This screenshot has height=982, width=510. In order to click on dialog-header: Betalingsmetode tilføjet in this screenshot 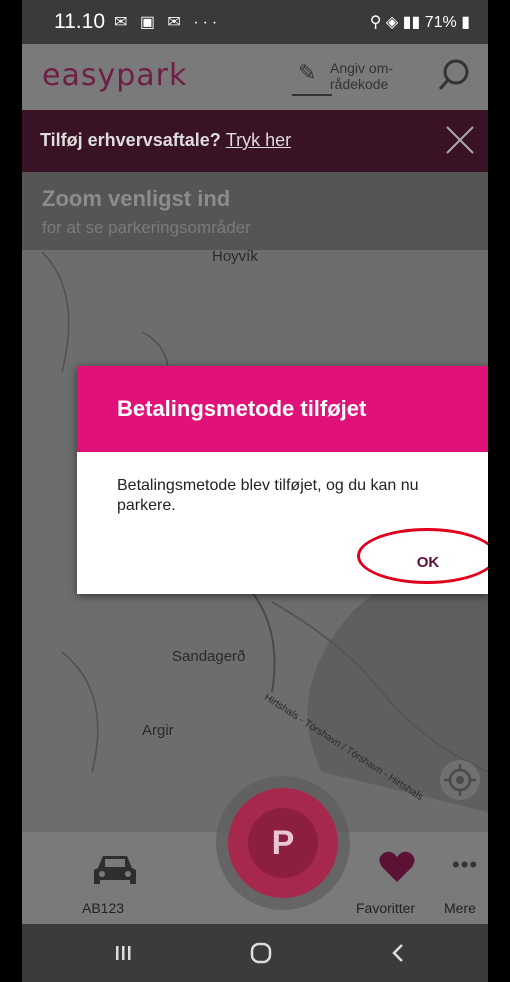, I will do `click(282, 409)`.